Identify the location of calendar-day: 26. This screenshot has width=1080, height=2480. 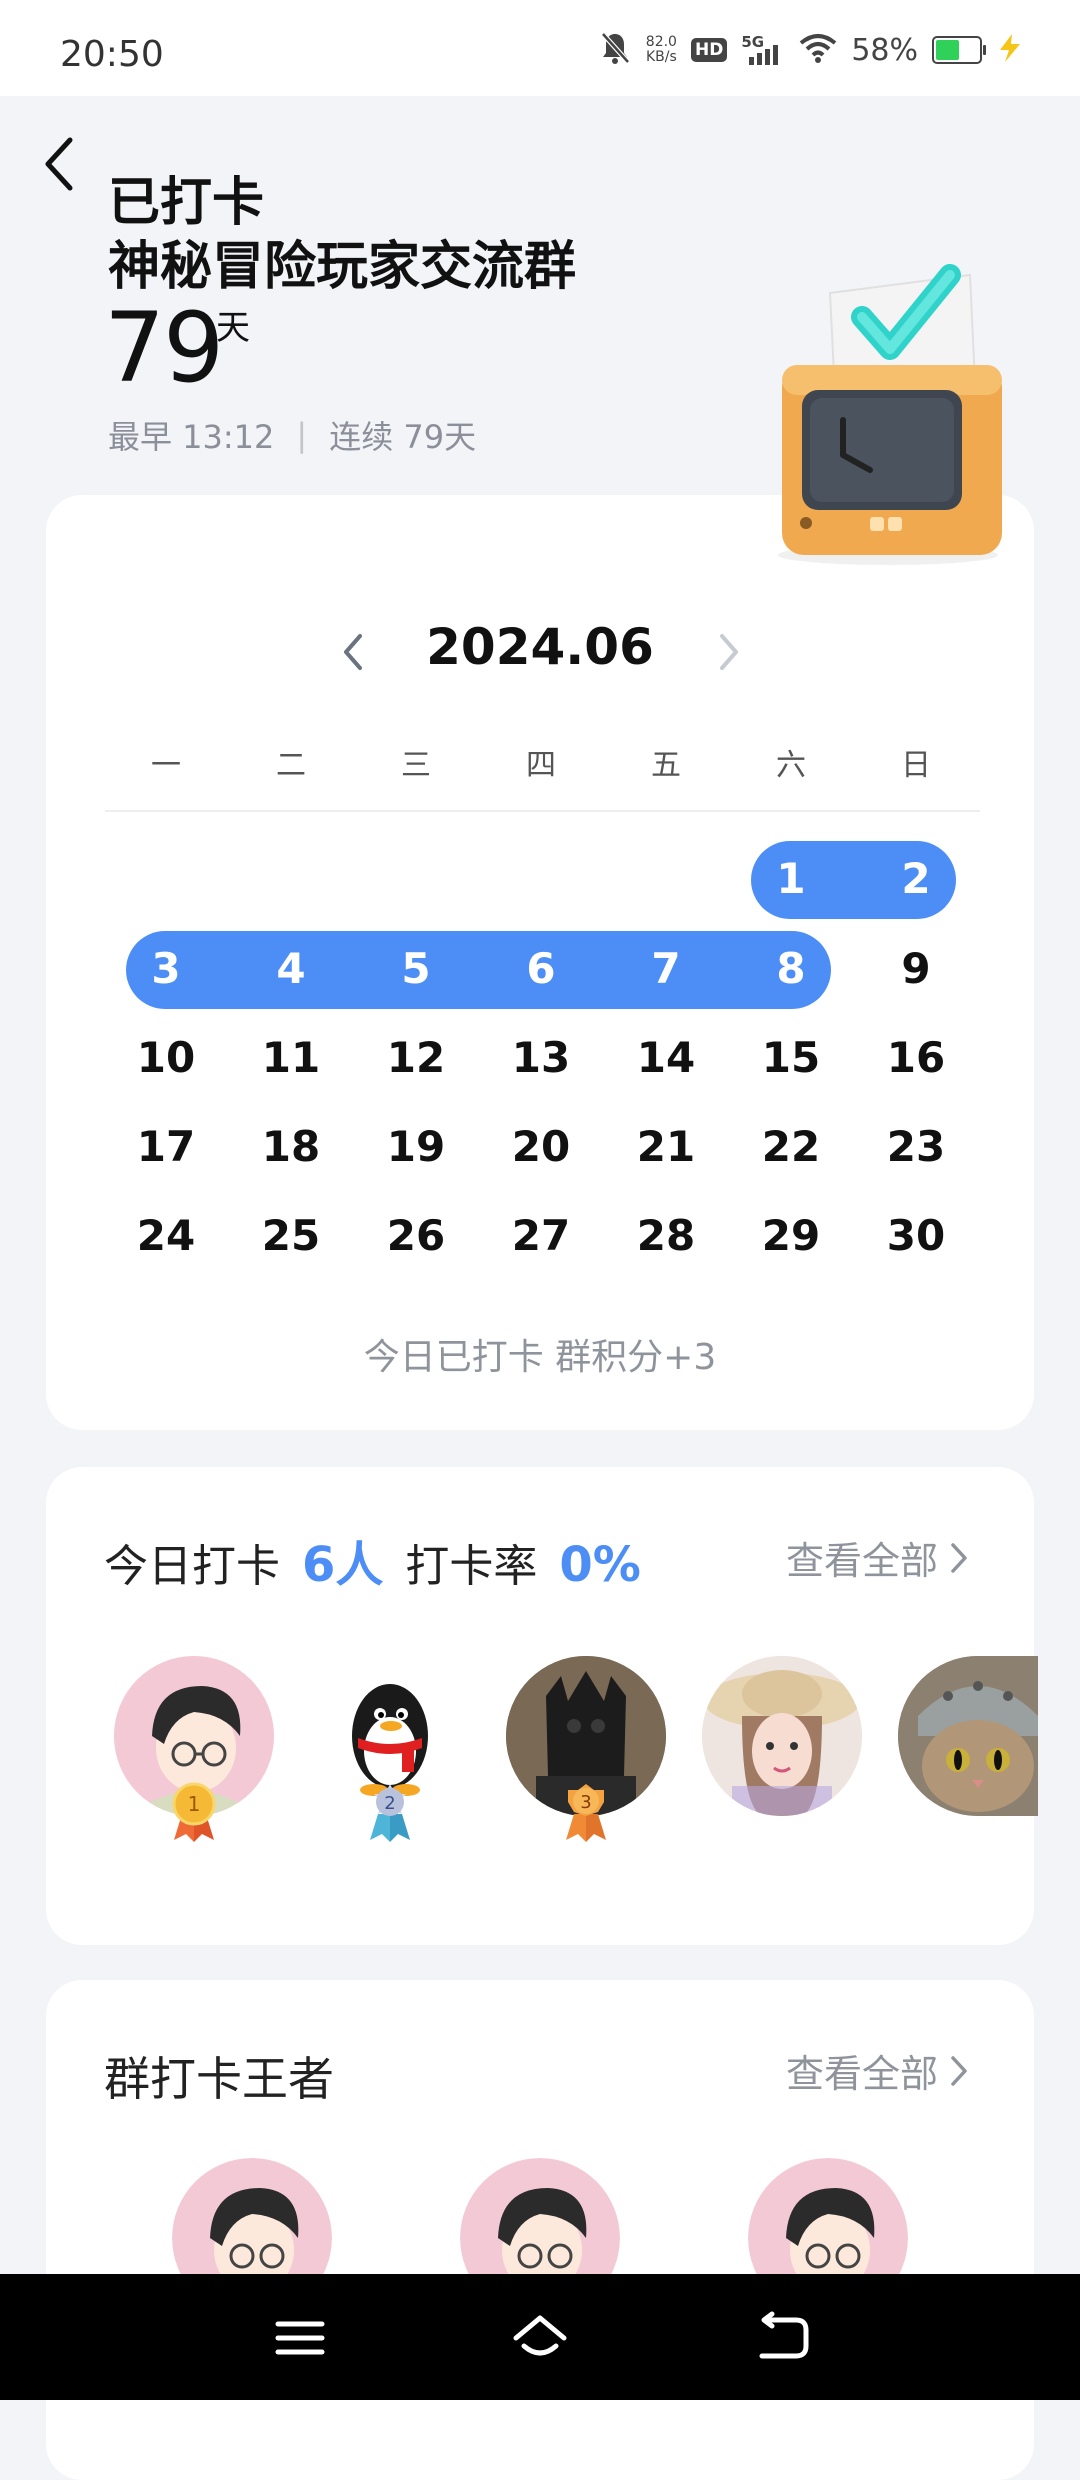
(416, 1235).